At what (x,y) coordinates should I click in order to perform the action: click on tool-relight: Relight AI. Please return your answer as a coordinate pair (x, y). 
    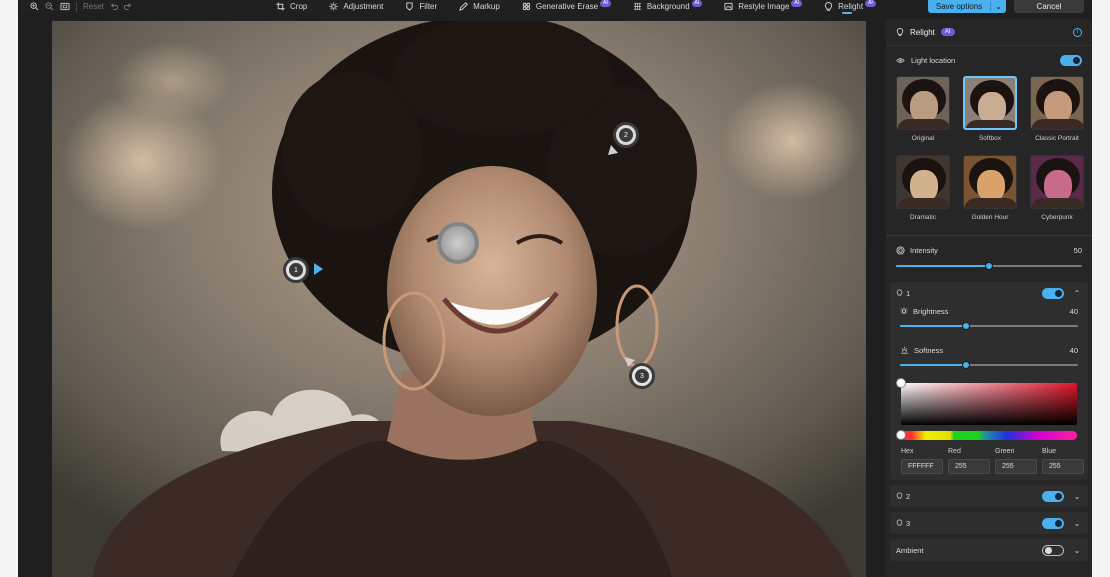
    Looking at the image, I should click on (850, 7).